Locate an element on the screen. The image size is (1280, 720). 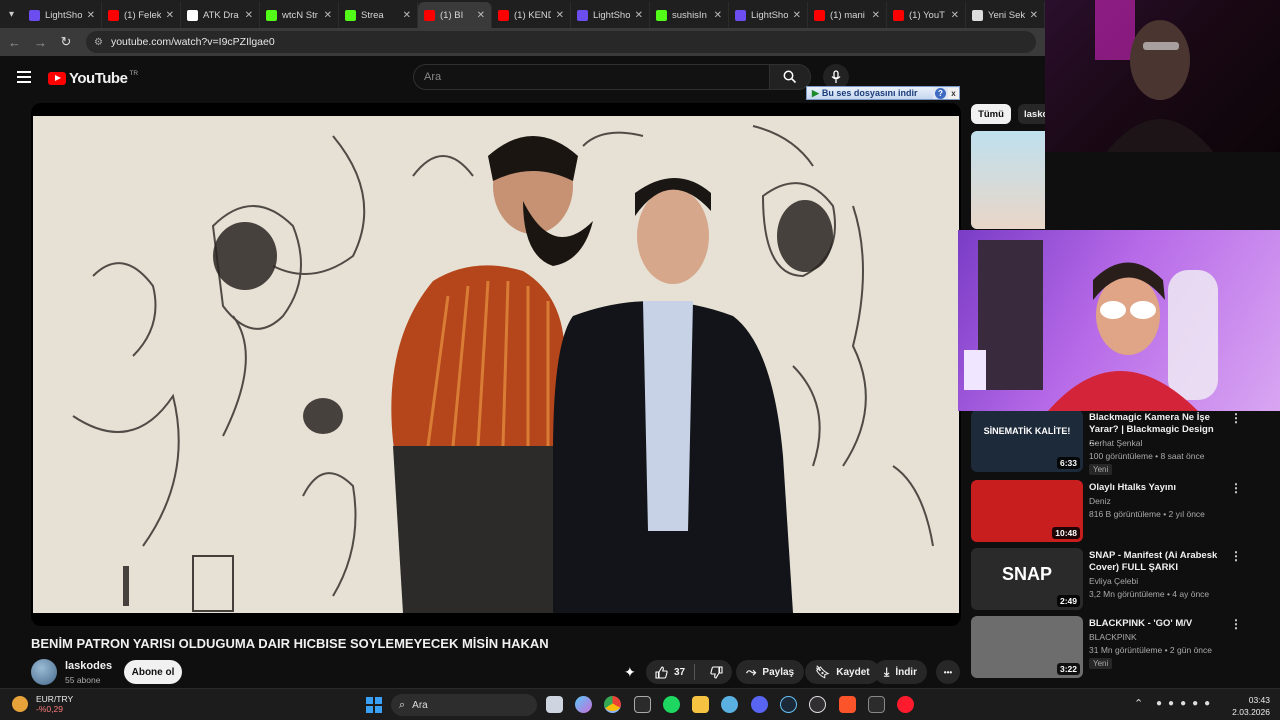
more-actions-button: ••• is located at coordinates (948, 672).